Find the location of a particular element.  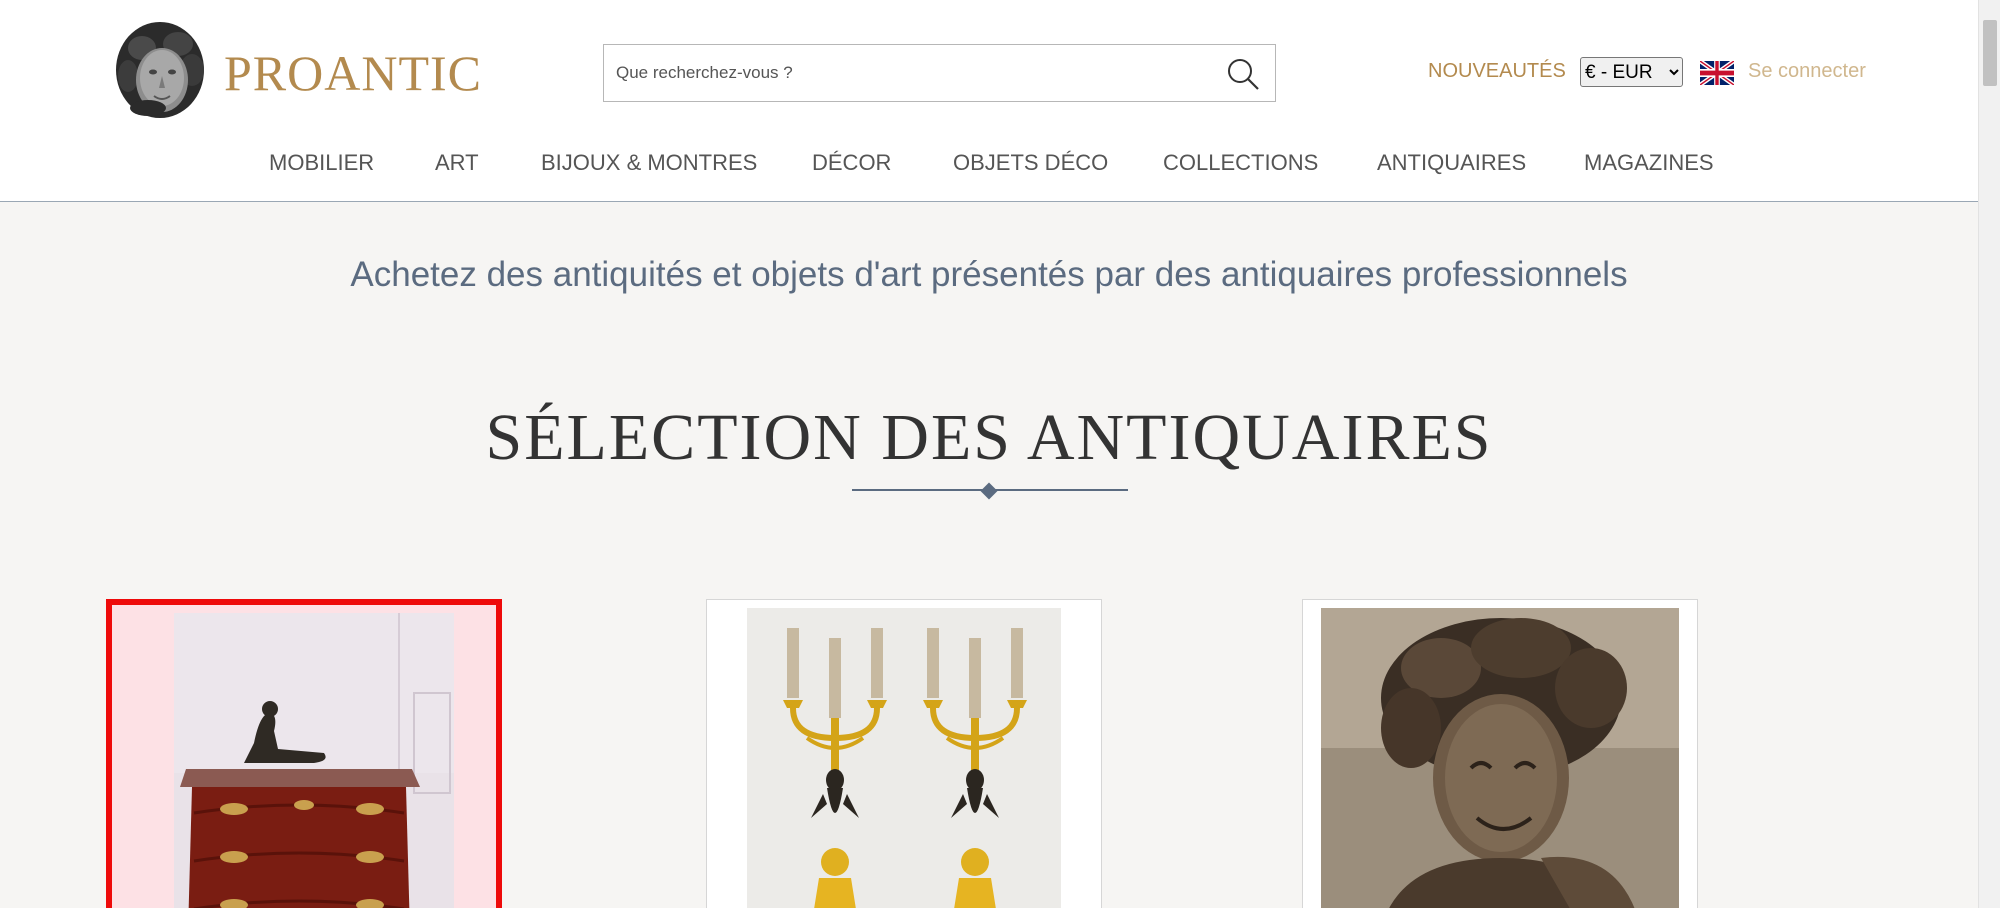

currency-select: € - EUR is located at coordinates (1631, 72).